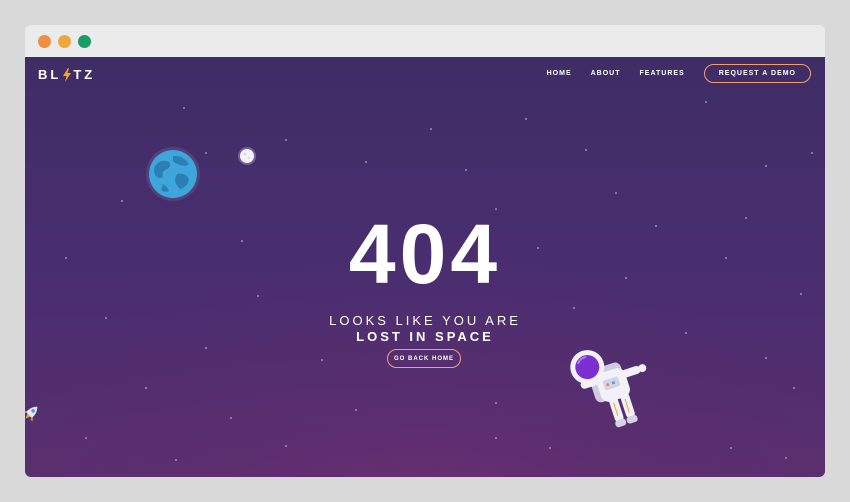  Describe the element at coordinates (425, 254) in the screenshot. I see `error-code: 404` at that location.